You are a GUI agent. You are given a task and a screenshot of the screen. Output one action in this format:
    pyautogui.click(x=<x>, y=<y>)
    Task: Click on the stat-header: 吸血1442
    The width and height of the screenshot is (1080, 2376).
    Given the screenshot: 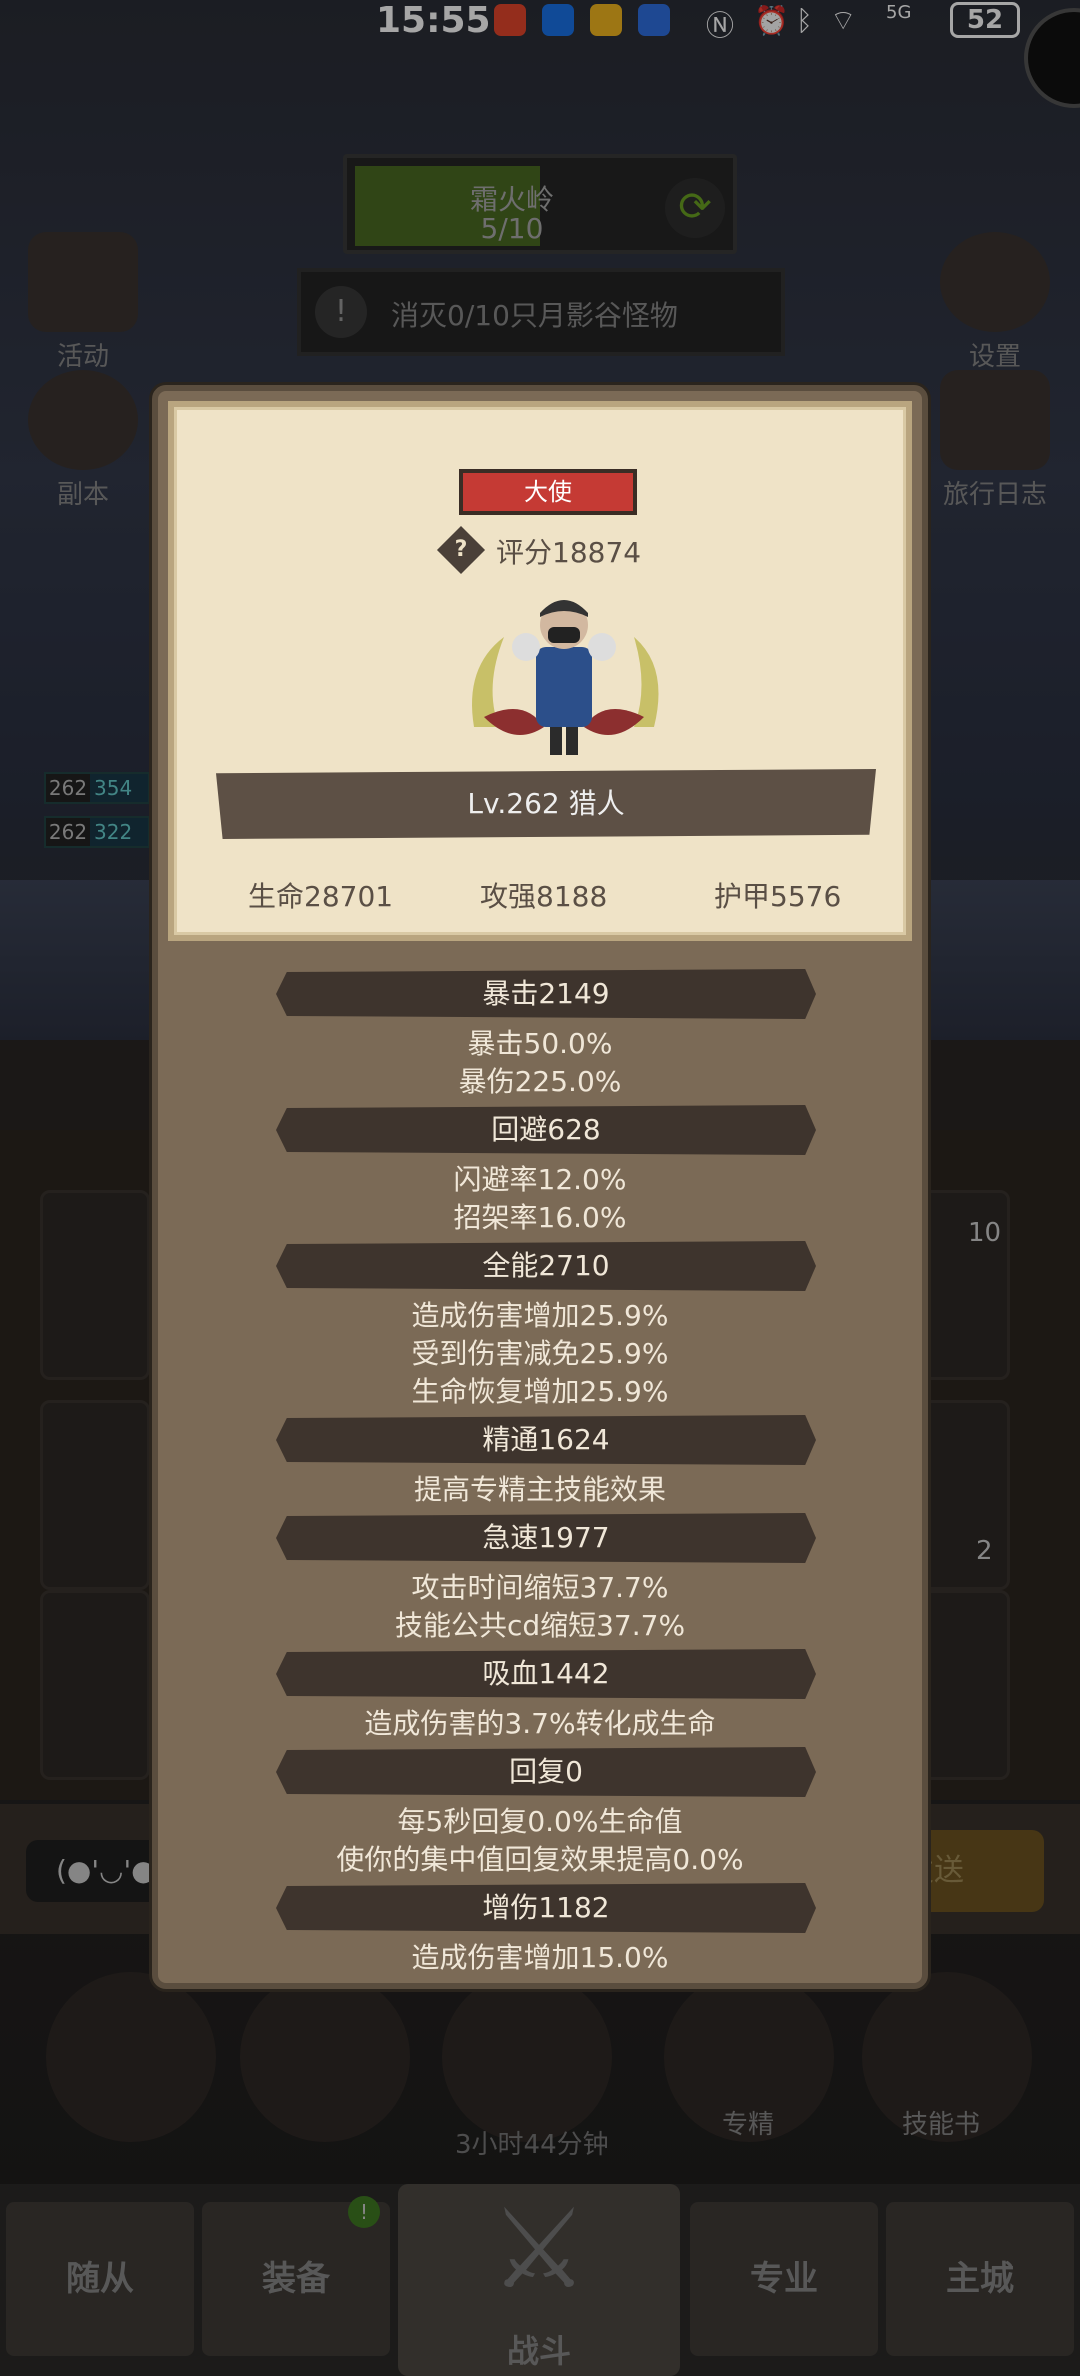 What is the action you would take?
    pyautogui.click(x=546, y=1674)
    